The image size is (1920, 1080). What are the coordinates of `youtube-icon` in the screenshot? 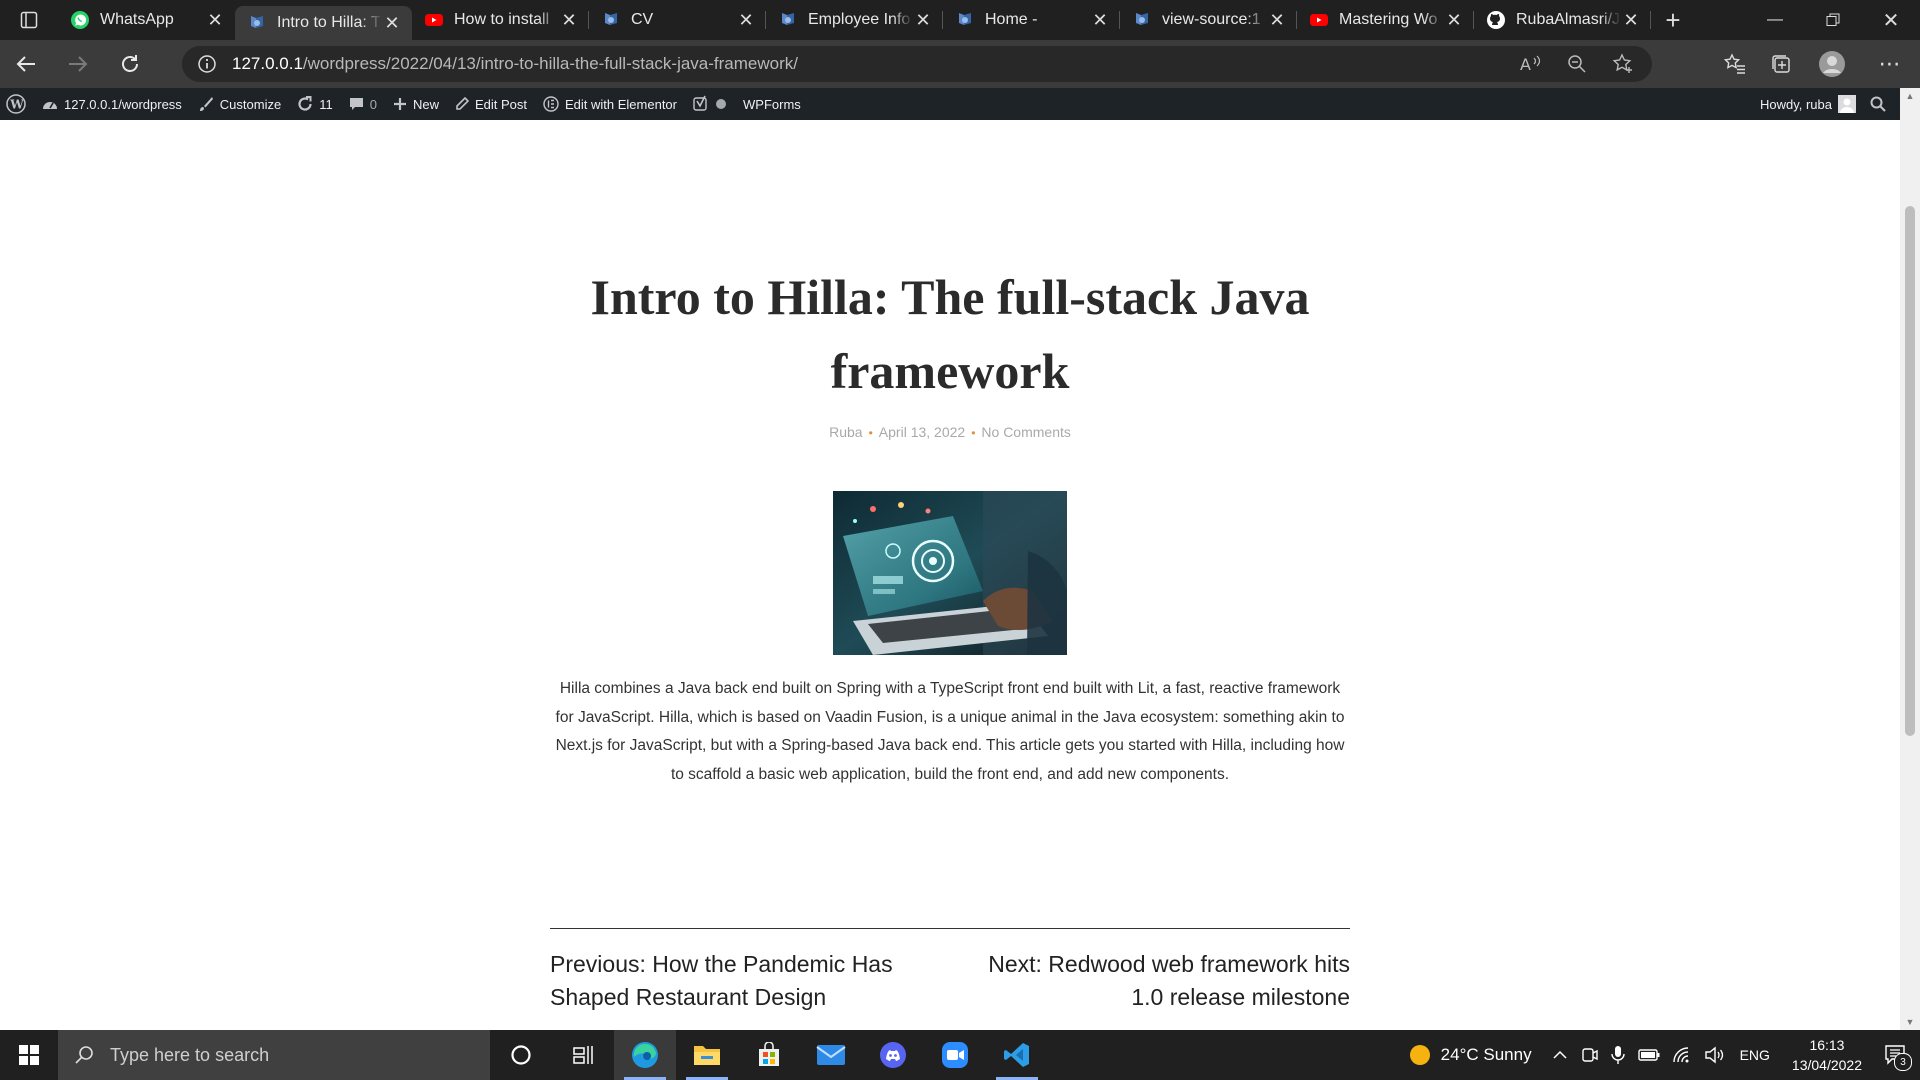 It's located at (434, 20).